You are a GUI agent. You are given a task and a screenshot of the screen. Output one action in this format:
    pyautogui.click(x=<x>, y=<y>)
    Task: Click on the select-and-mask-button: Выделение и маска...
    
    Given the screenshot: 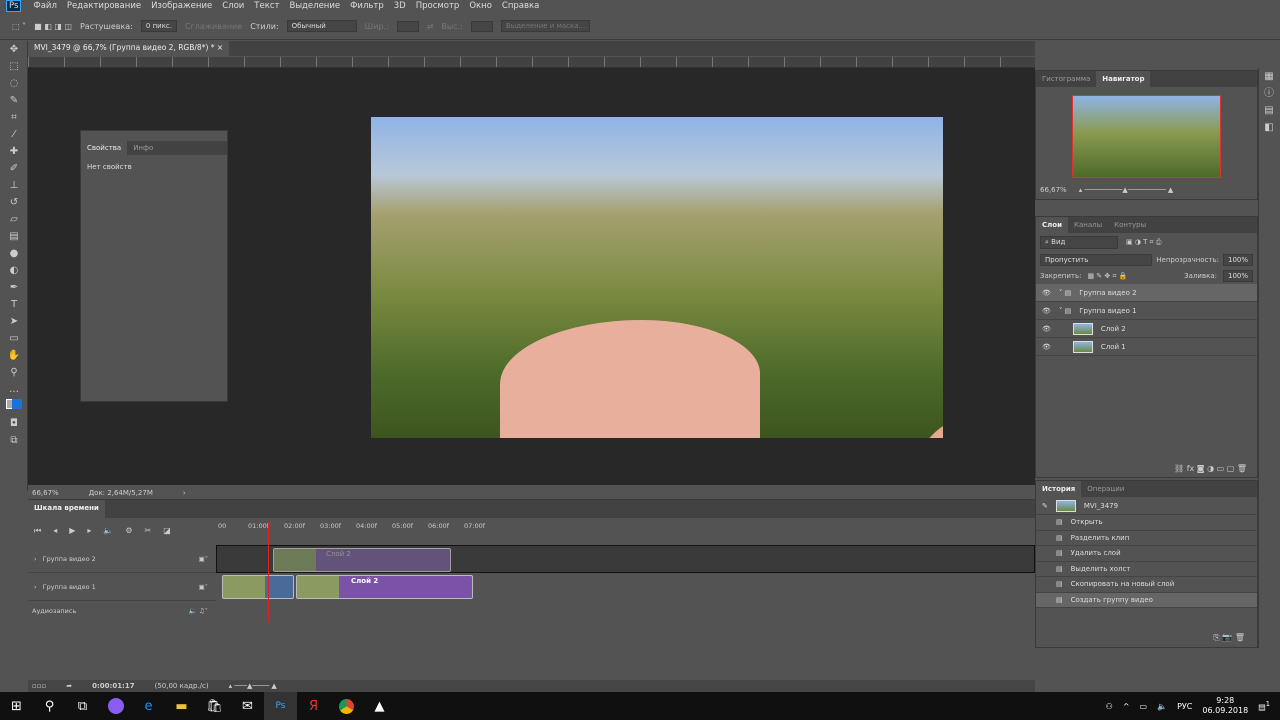 What is the action you would take?
    pyautogui.click(x=545, y=26)
    